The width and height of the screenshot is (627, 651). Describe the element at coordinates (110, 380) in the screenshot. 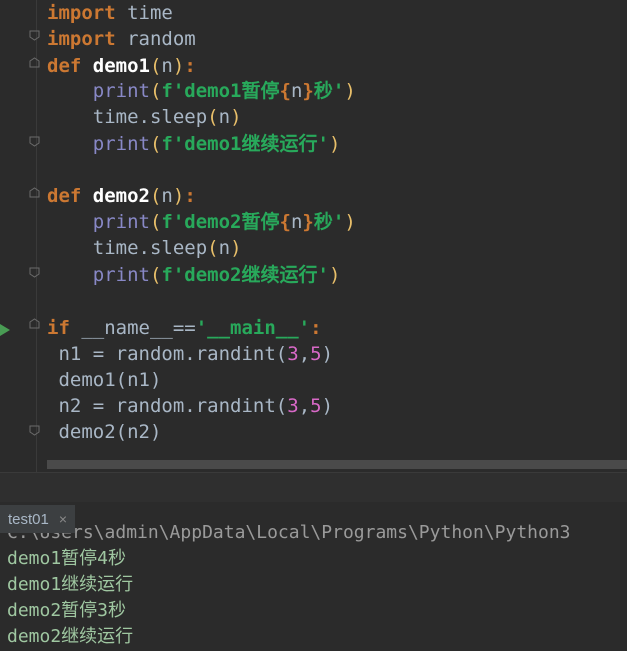

I see `code-token: demo1(n1)` at that location.